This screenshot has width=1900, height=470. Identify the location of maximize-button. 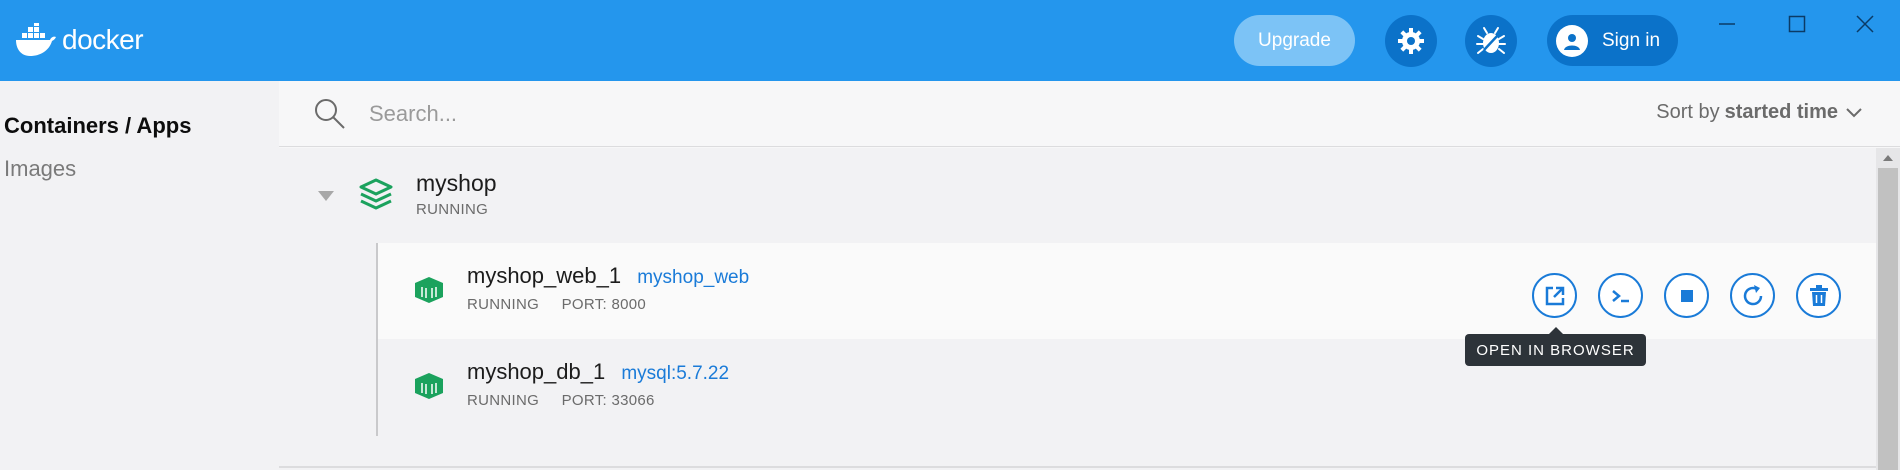
(1797, 24).